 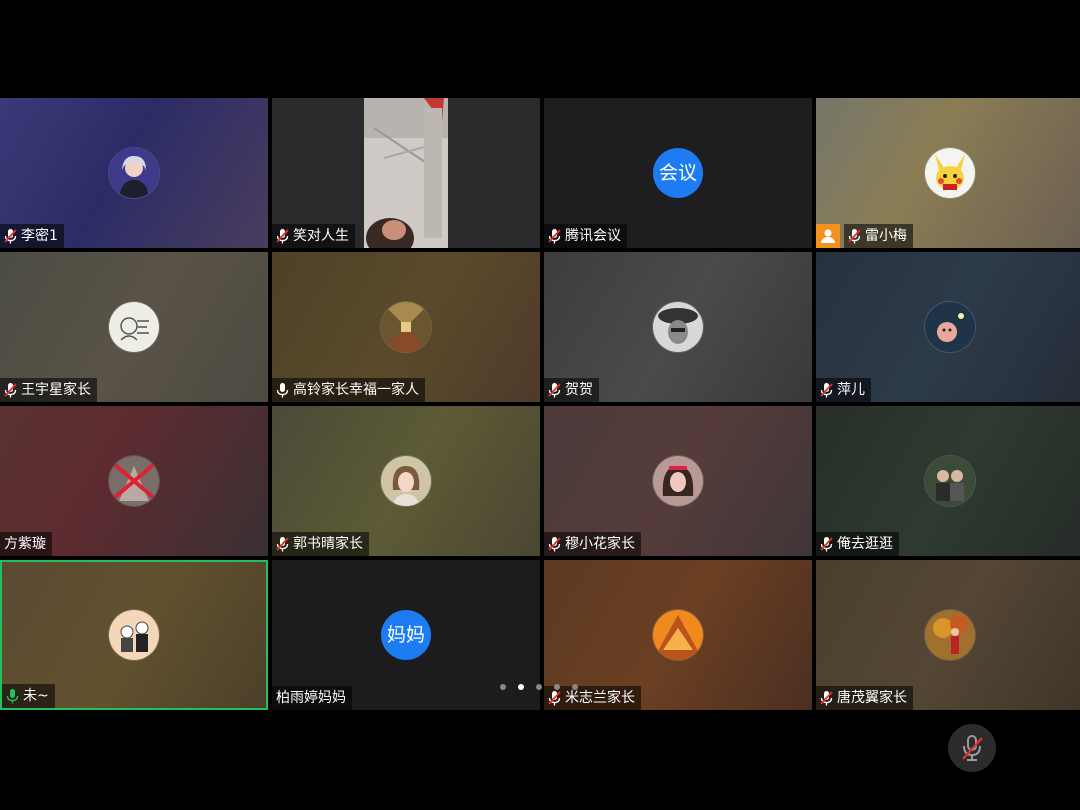 I want to click on participant-name-label: 唐茂翼家长, so click(x=864, y=698).